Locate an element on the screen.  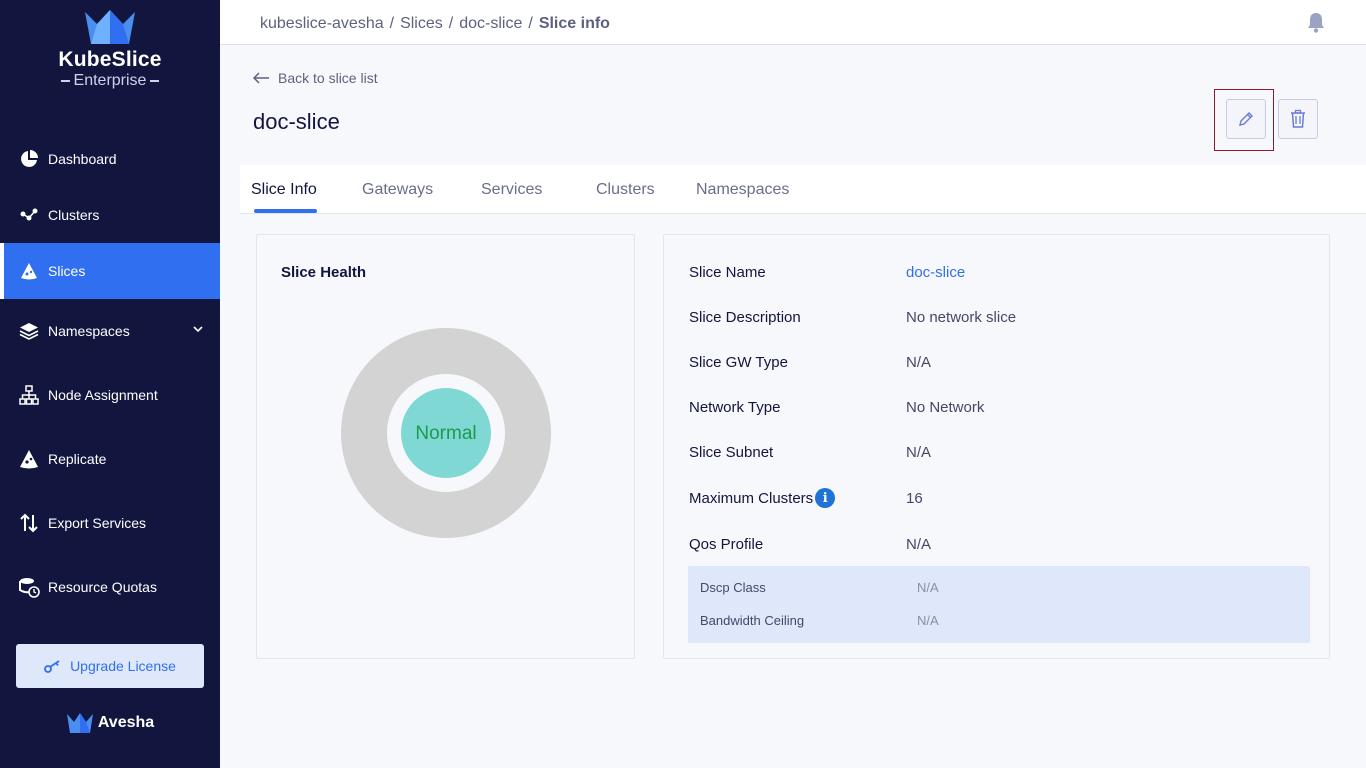
edit-button is located at coordinates (1246, 119).